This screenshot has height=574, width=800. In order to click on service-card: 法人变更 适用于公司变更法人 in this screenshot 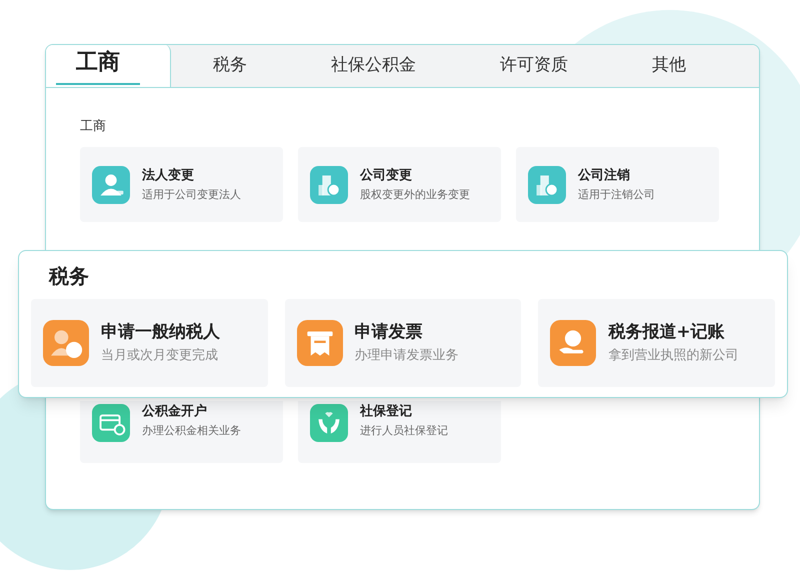, I will do `click(181, 184)`.